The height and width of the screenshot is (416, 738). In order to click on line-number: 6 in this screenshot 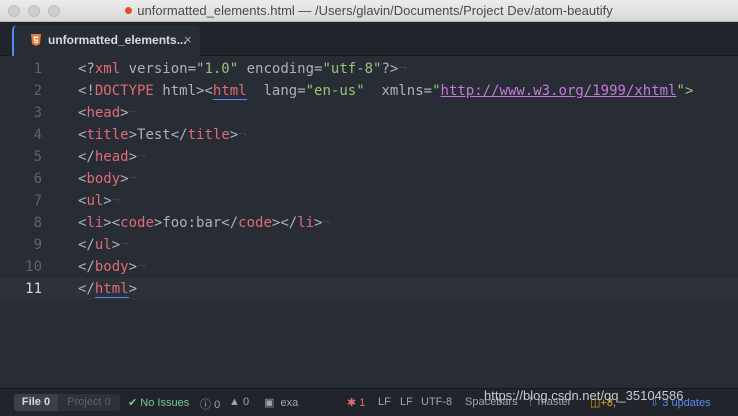, I will do `click(37, 179)`.